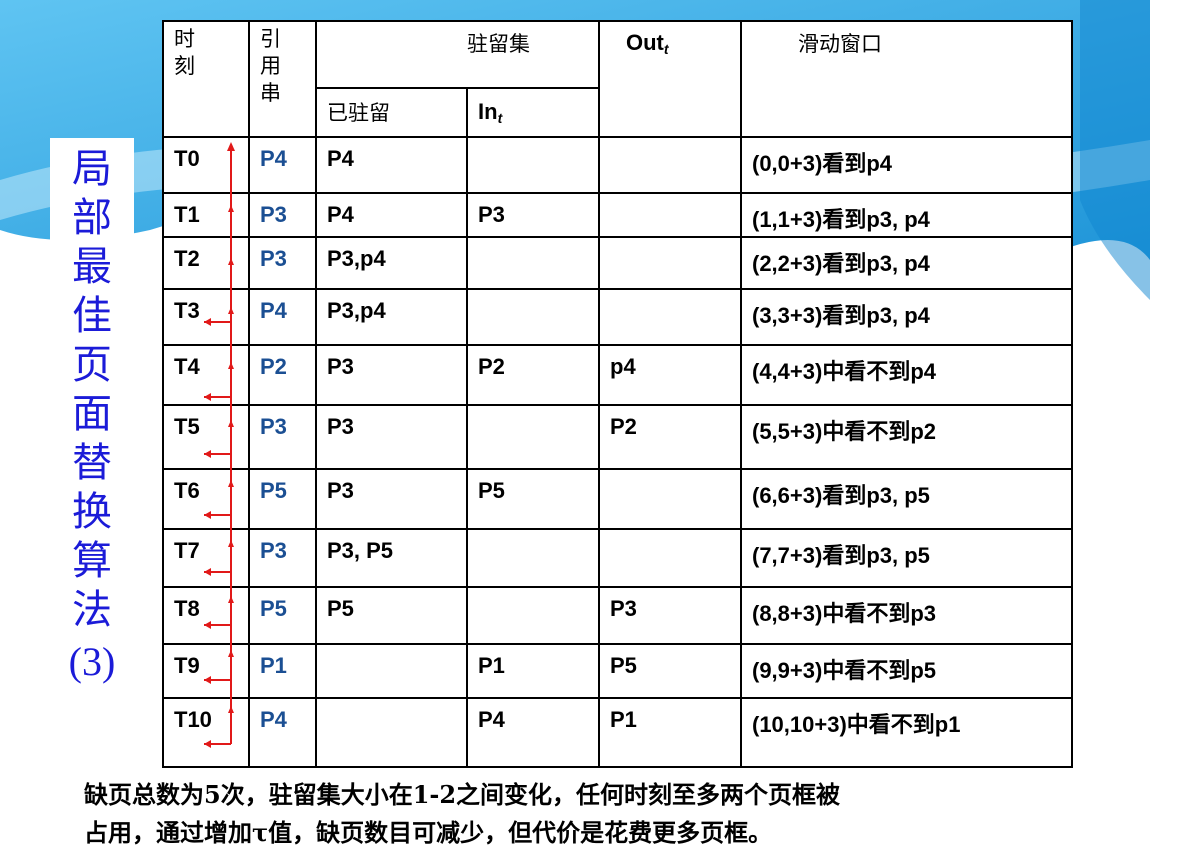  What do you see at coordinates (844, 613) in the screenshot?
I see `cell-window-text: (8,8+3)中看不到p3` at bounding box center [844, 613].